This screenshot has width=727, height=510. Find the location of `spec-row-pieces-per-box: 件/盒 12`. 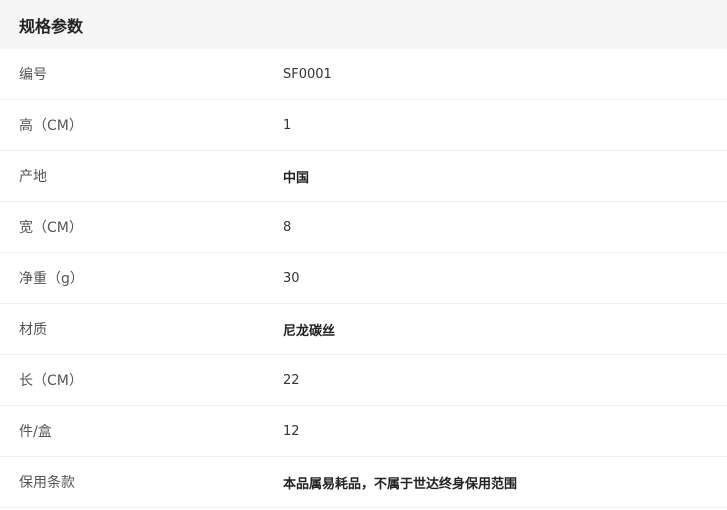

spec-row-pieces-per-box: 件/盒 12 is located at coordinates (363, 431).